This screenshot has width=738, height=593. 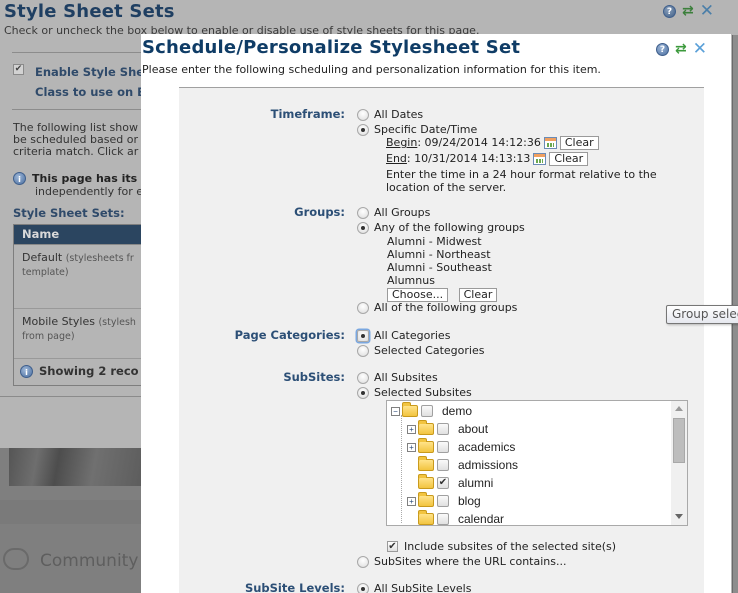 What do you see at coordinates (392, 546) in the screenshot?
I see `checkbox: ✔` at bounding box center [392, 546].